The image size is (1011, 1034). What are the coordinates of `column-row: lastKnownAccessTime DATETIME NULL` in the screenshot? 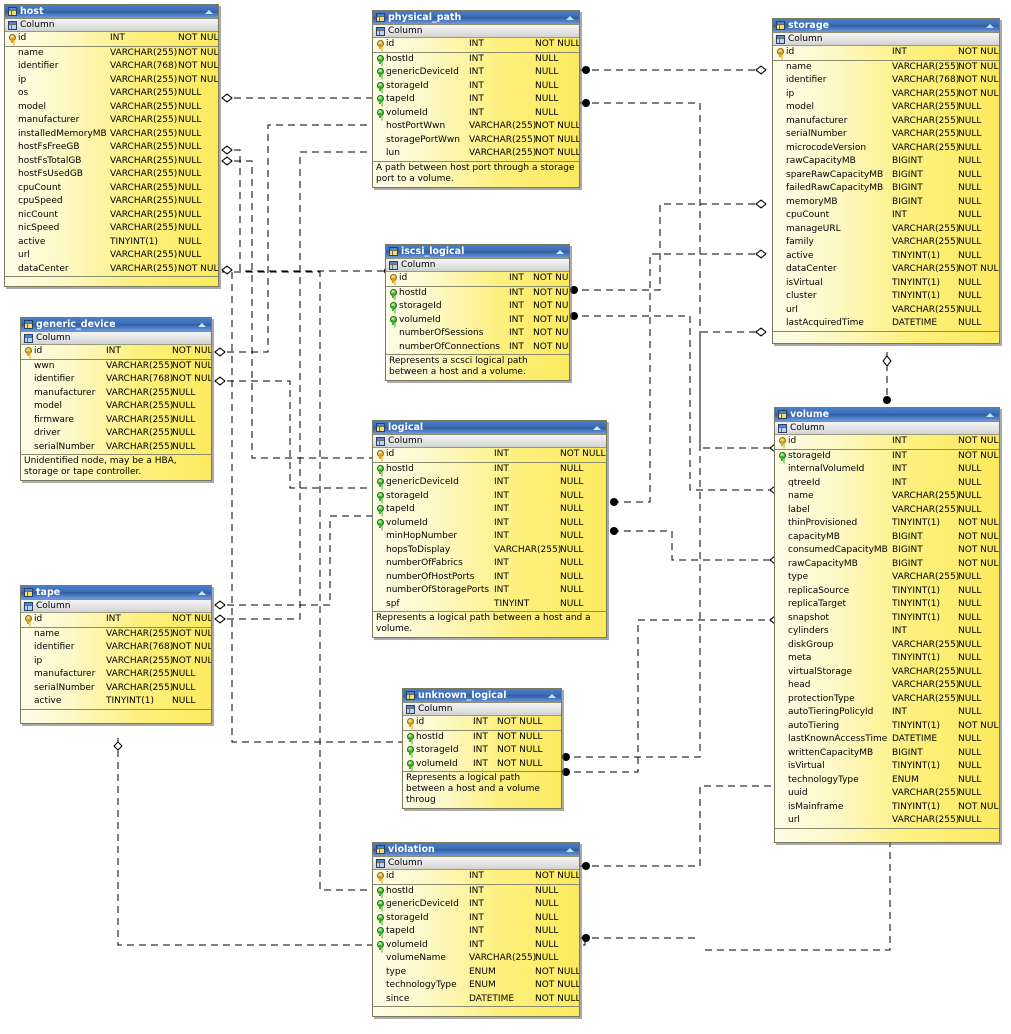 It's located at (887, 740).